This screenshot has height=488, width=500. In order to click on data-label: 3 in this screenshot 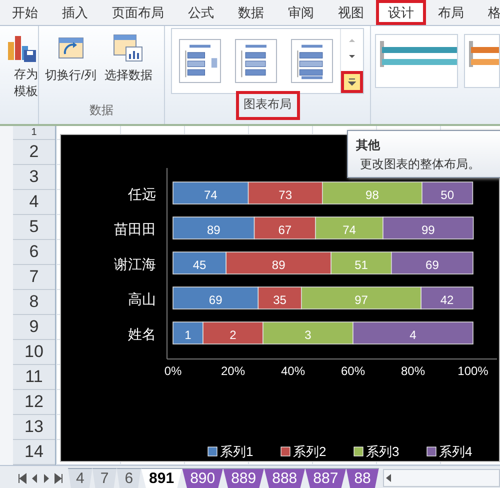, I will do `click(308, 335)`.